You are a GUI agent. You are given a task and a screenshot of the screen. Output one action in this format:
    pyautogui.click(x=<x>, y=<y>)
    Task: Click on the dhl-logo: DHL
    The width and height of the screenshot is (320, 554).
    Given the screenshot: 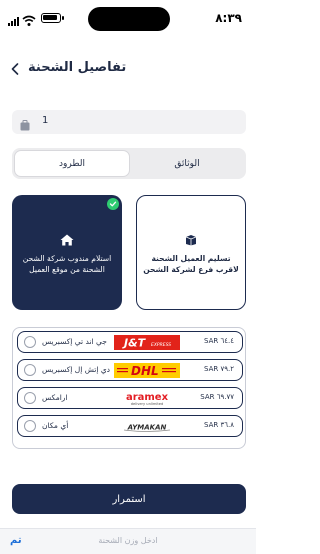 What is the action you would take?
    pyautogui.click(x=147, y=370)
    